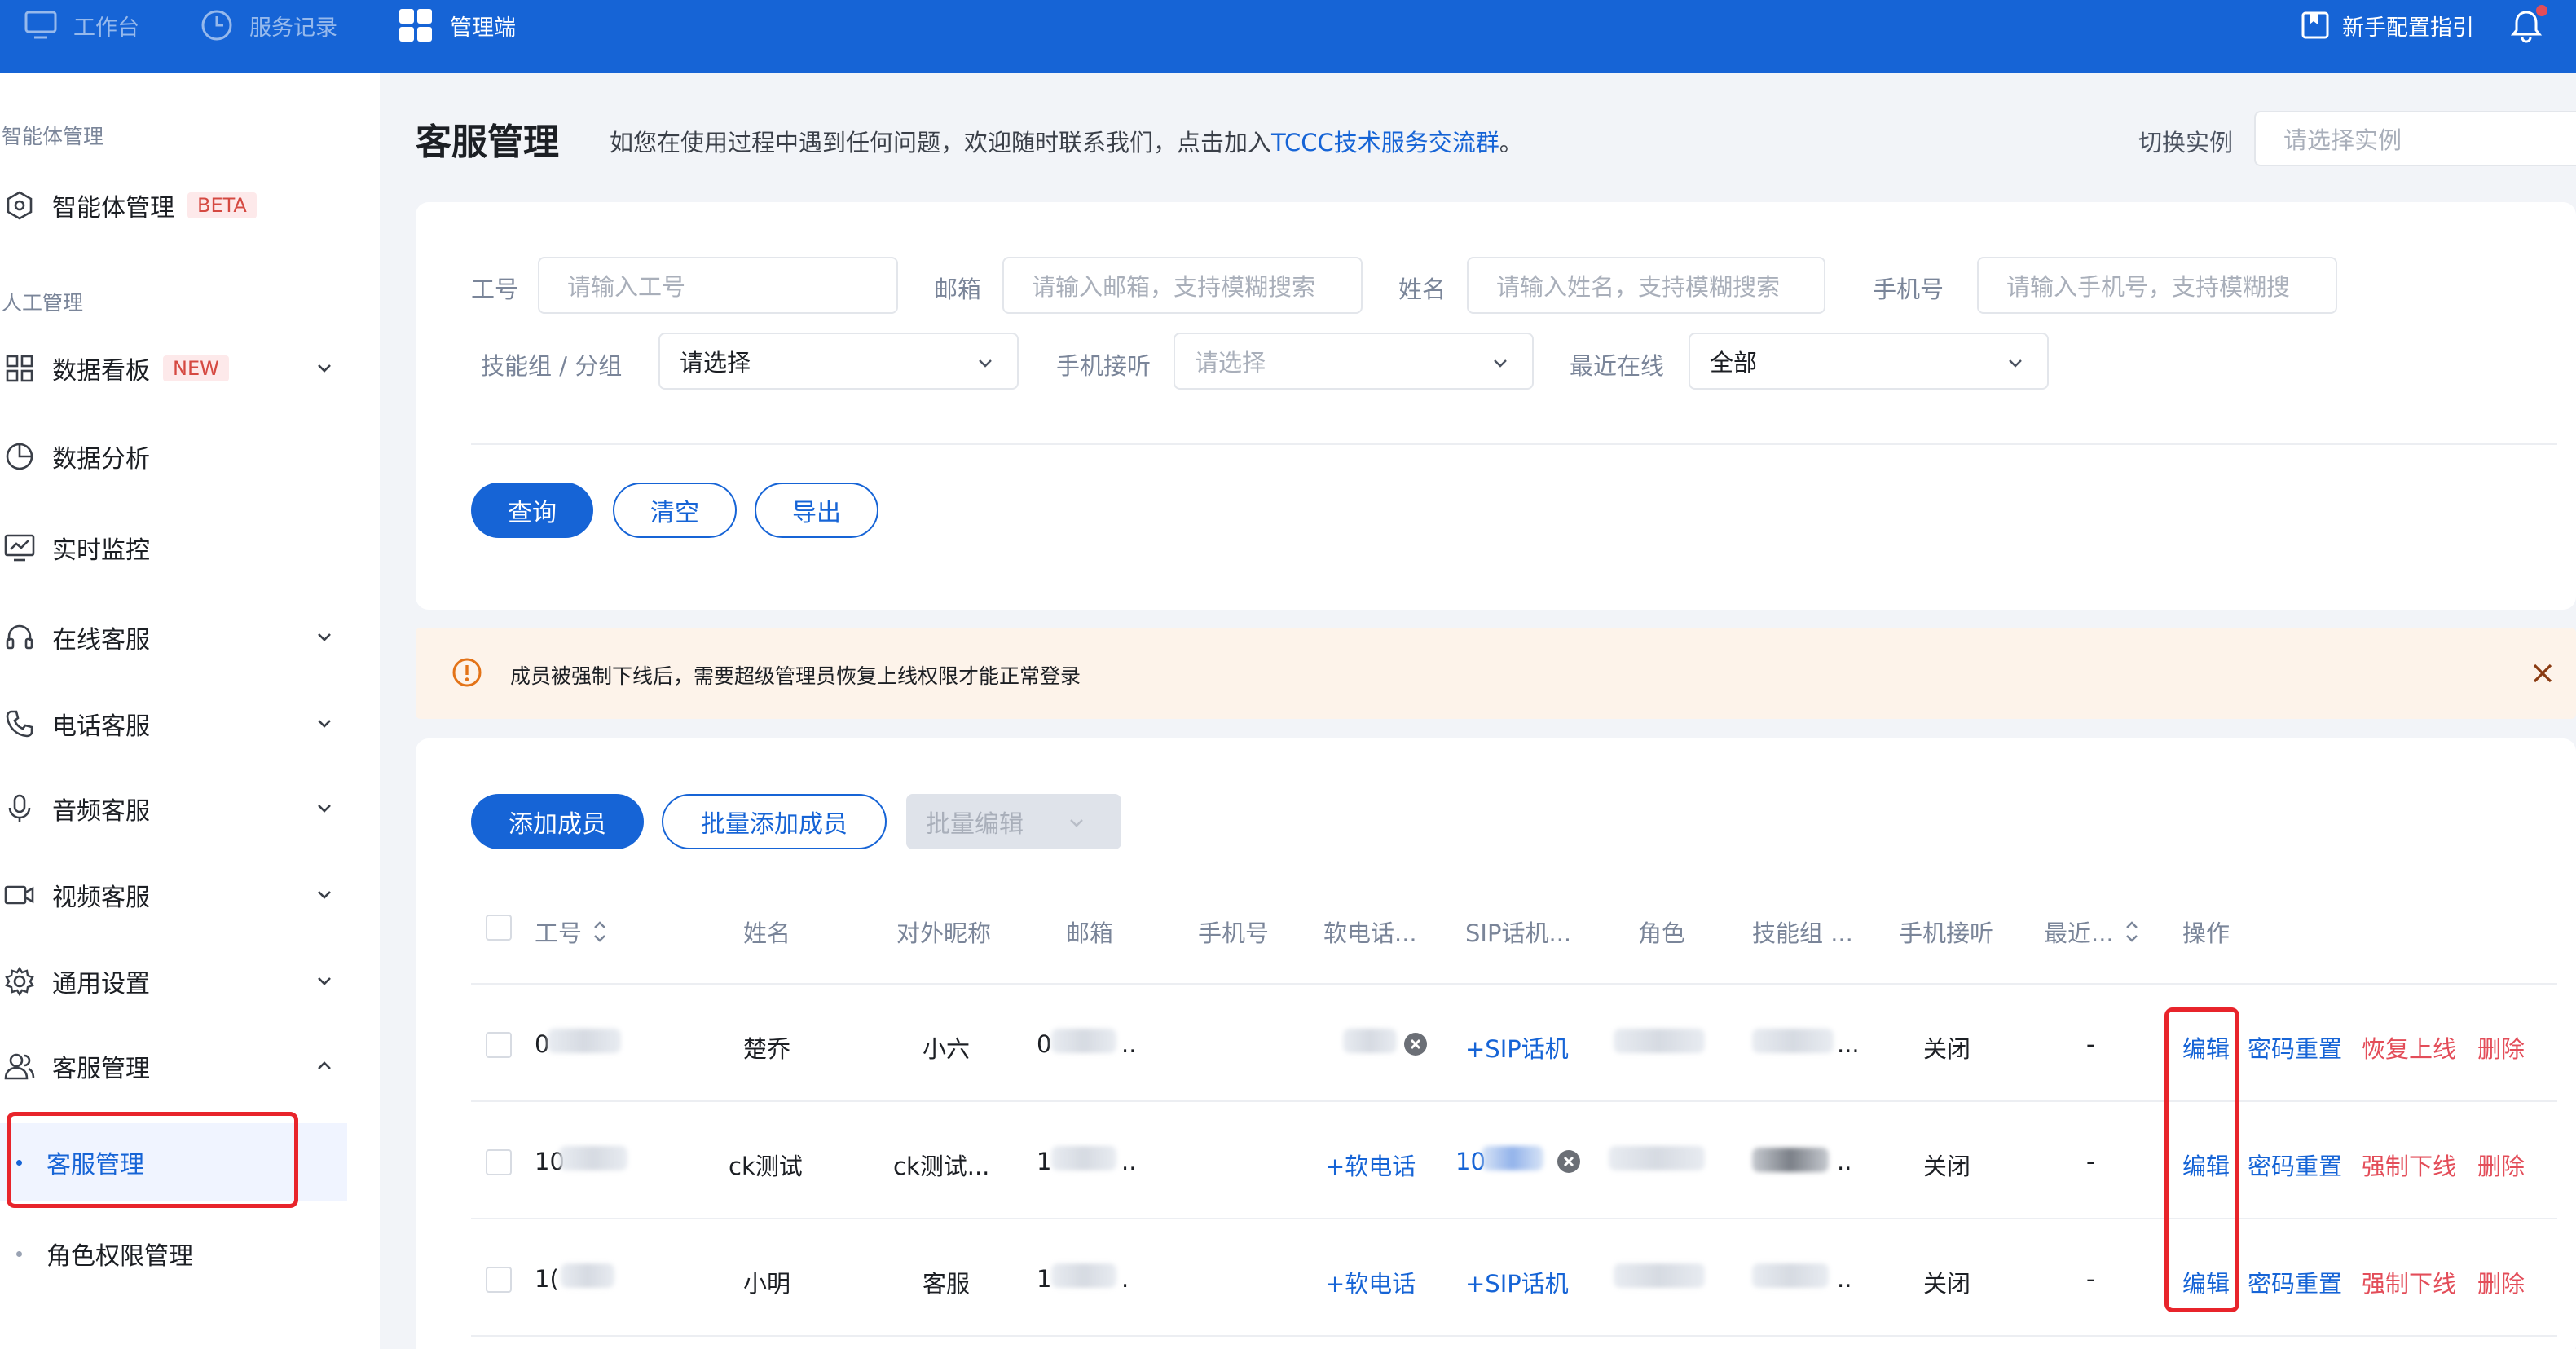 The image size is (2576, 1349). I want to click on setup-guide-label: 新手配置指引, so click(2408, 28).